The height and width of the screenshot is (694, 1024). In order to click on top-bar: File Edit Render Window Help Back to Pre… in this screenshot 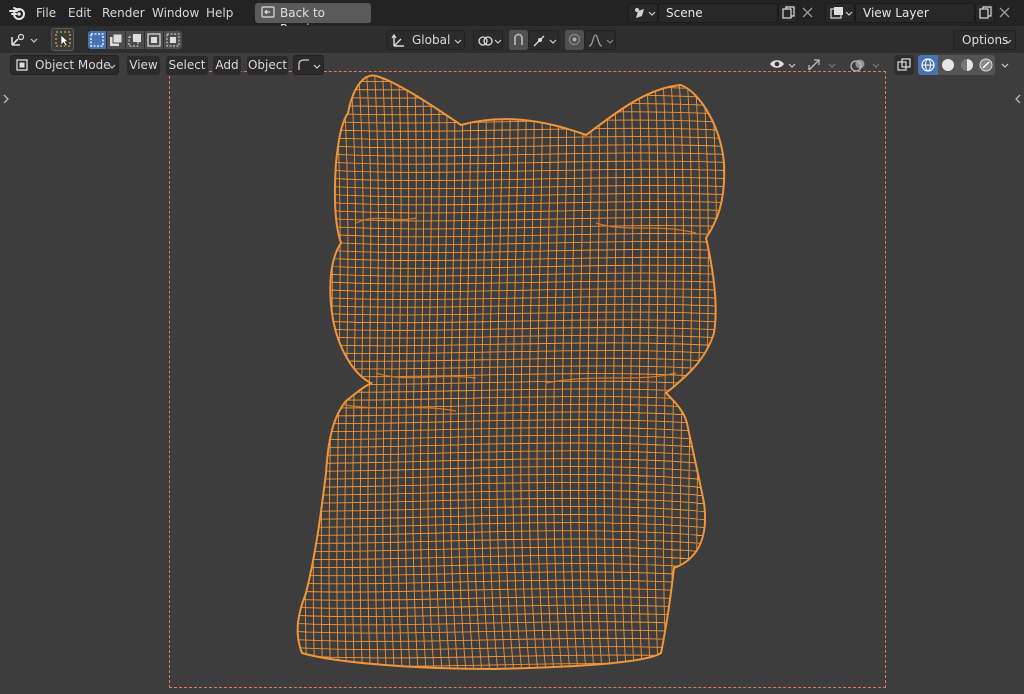, I will do `click(512, 18)`.